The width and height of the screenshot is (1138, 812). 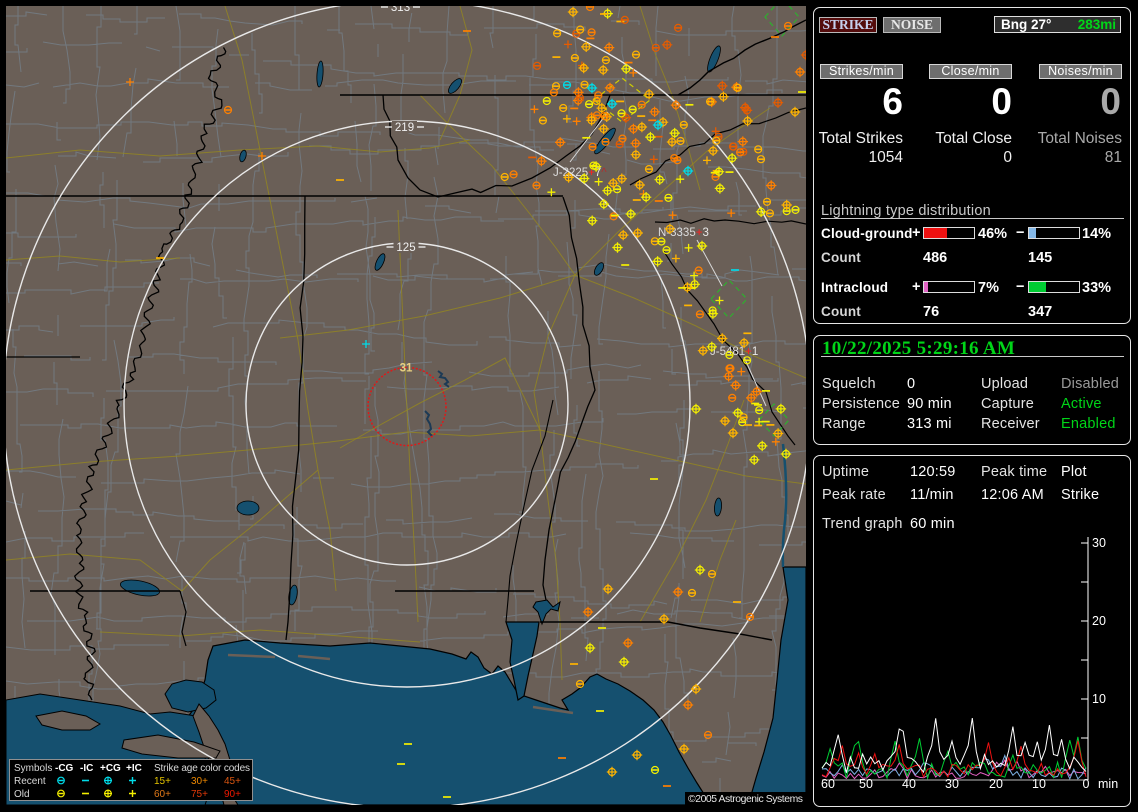 I want to click on svg-text: min, so click(x=1108, y=784).